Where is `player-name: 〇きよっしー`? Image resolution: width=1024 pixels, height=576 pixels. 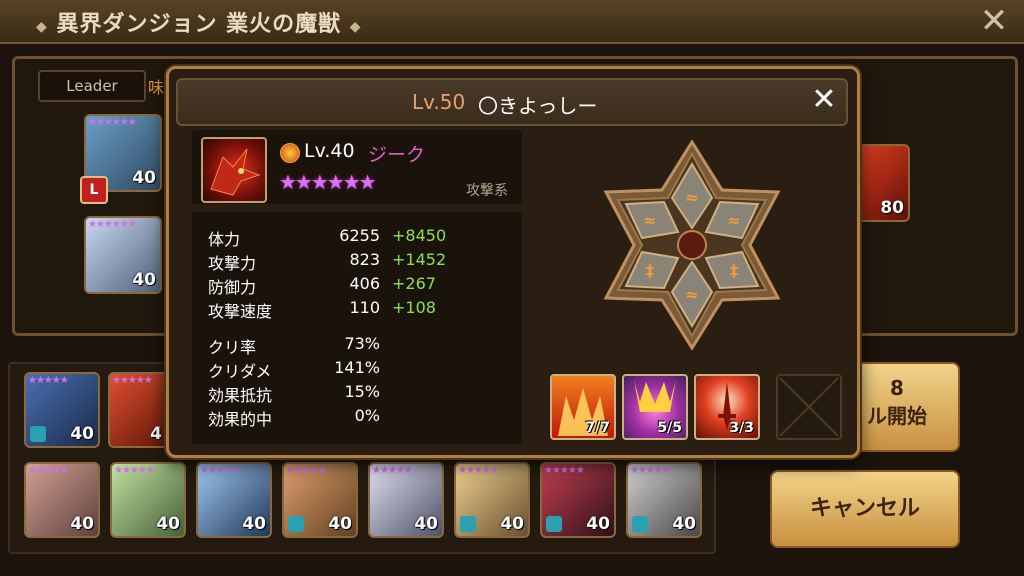
player-name: 〇きよっしー is located at coordinates (538, 106).